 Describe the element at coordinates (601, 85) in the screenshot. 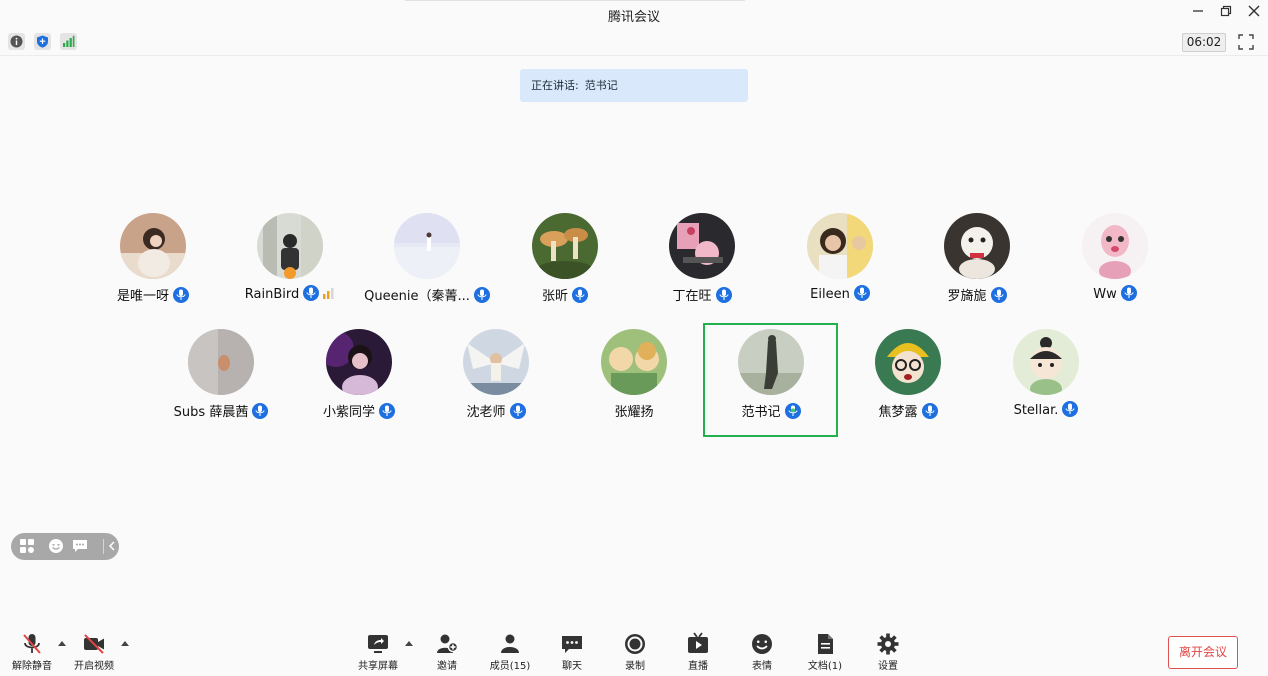

I see `speaking-name: 范书记` at that location.